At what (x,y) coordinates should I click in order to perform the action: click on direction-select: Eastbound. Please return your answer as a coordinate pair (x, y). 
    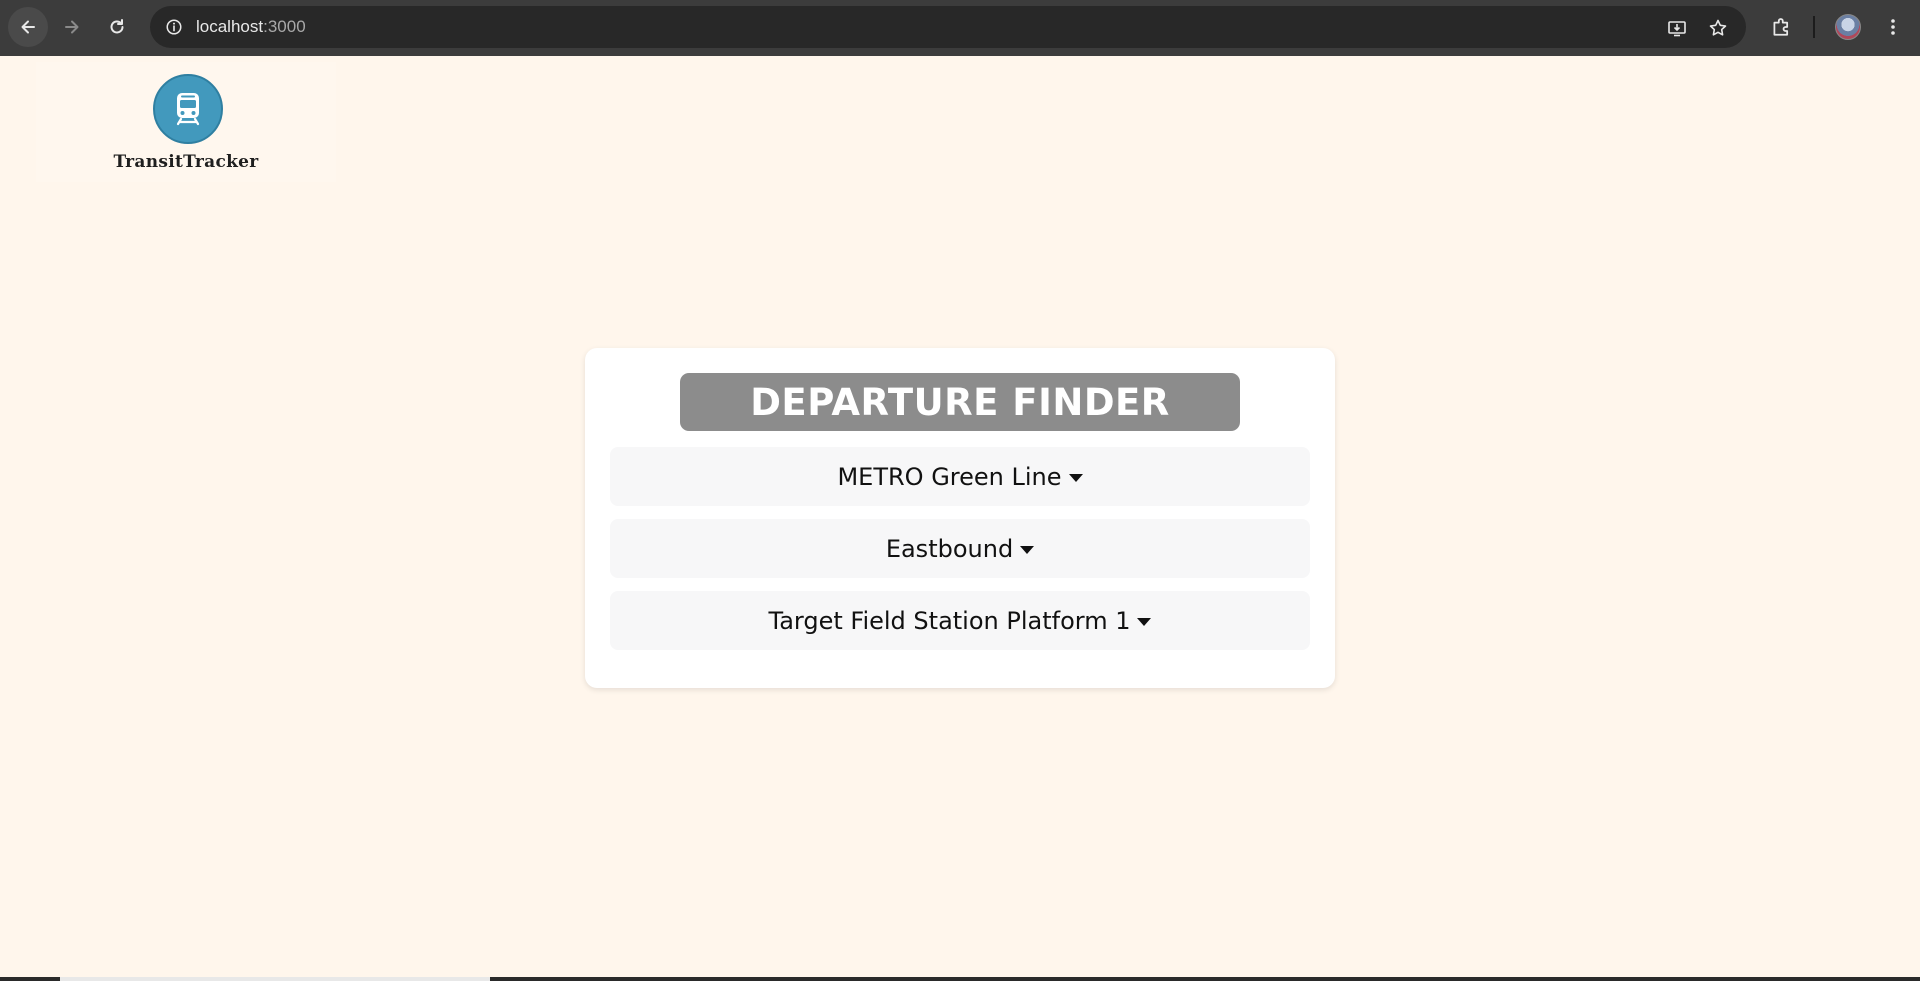
    Looking at the image, I should click on (960, 548).